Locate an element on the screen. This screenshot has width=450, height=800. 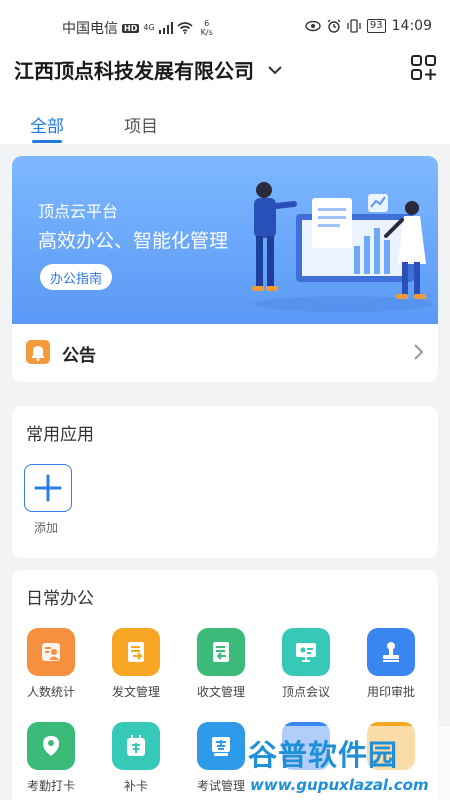
people-stats-icon is located at coordinates (51, 652).